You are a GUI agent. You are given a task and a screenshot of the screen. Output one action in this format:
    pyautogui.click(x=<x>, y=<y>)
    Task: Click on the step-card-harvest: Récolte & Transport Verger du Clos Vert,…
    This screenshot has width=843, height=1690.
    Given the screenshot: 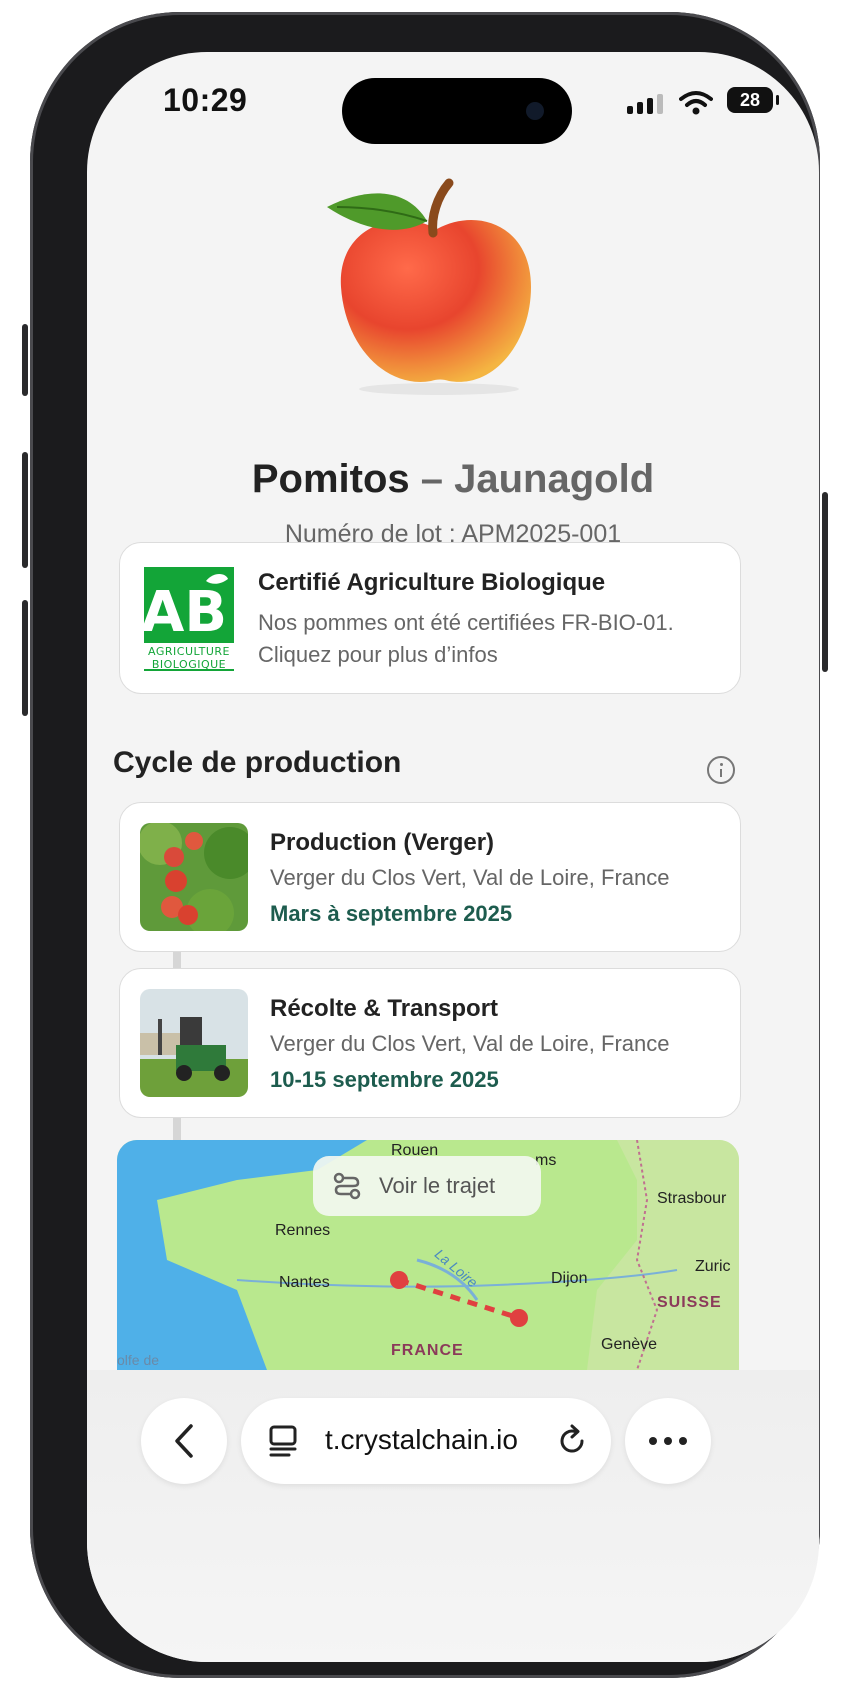 What is the action you would take?
    pyautogui.click(x=430, y=1043)
    